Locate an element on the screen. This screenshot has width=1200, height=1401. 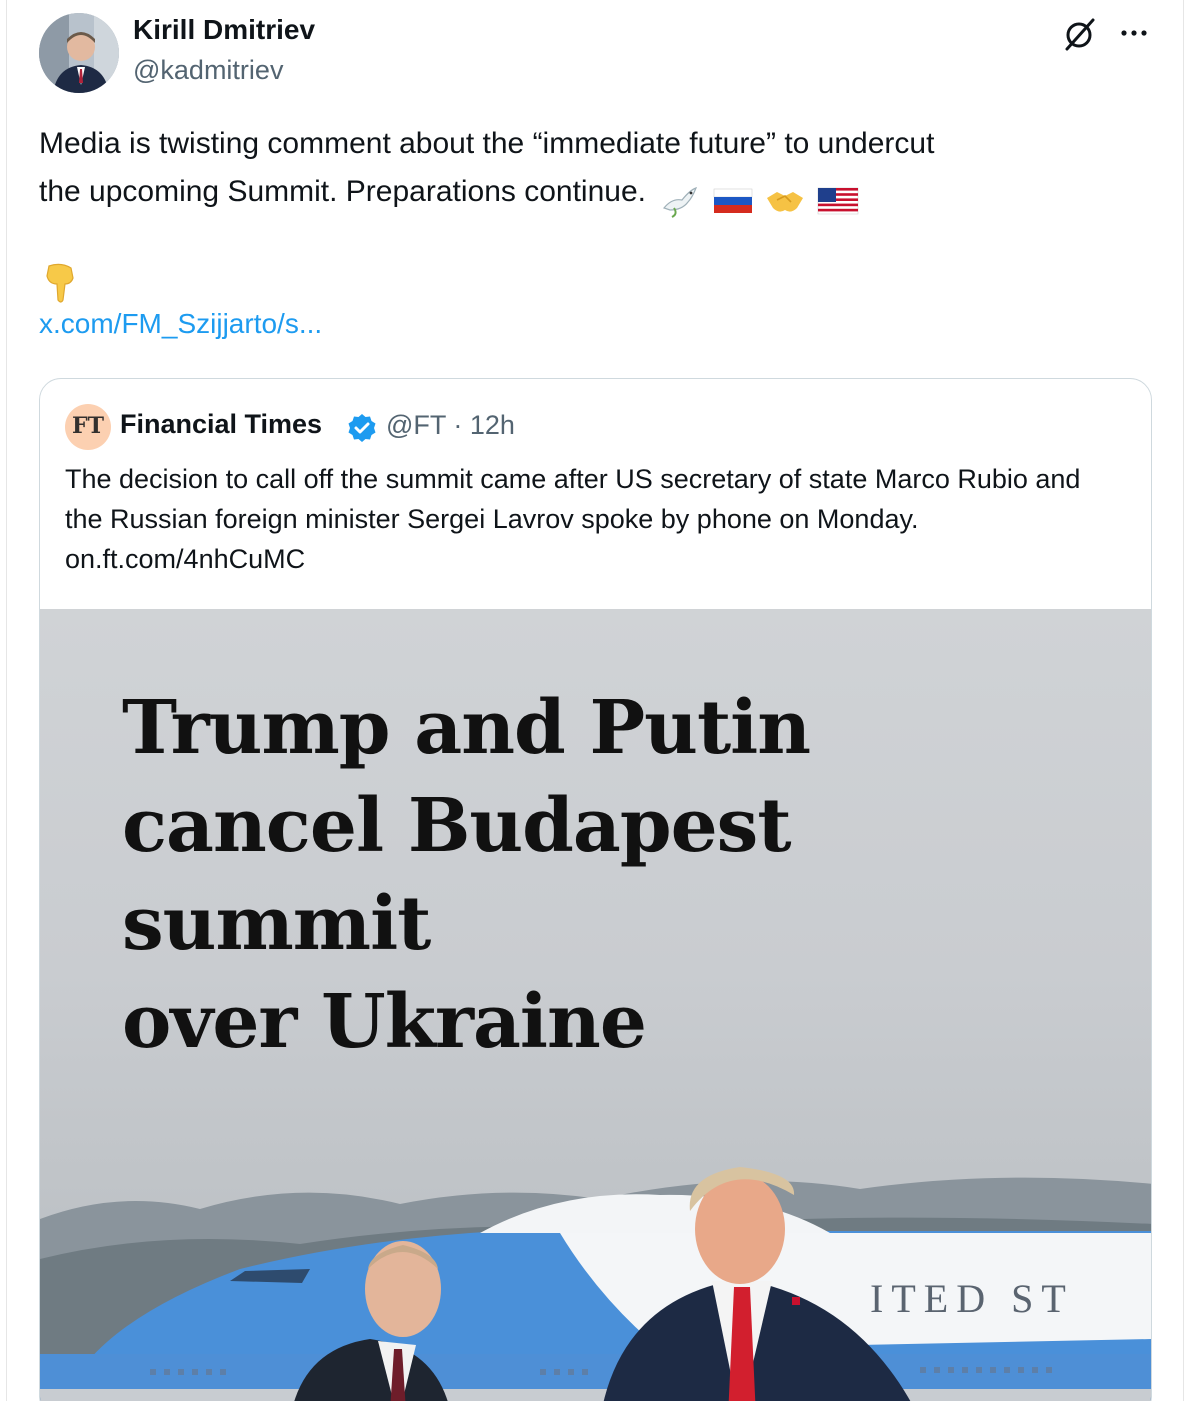
author-avatar is located at coordinates (79, 53).